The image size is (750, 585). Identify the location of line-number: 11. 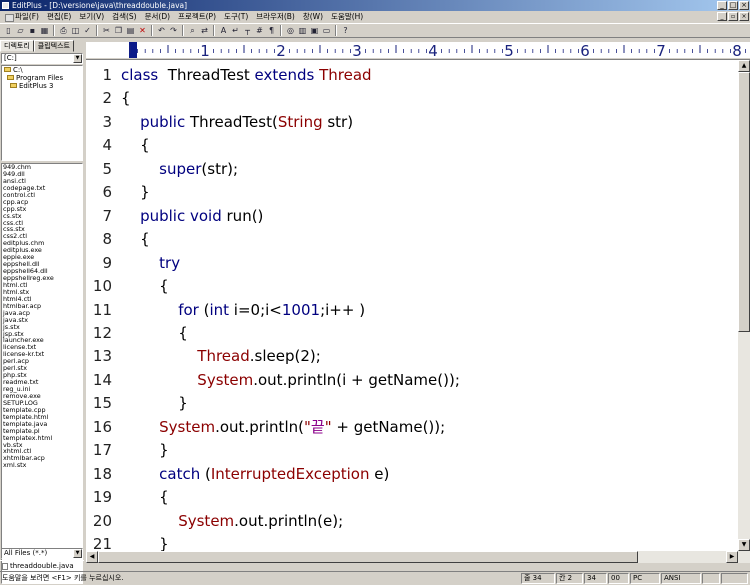
(102, 309).